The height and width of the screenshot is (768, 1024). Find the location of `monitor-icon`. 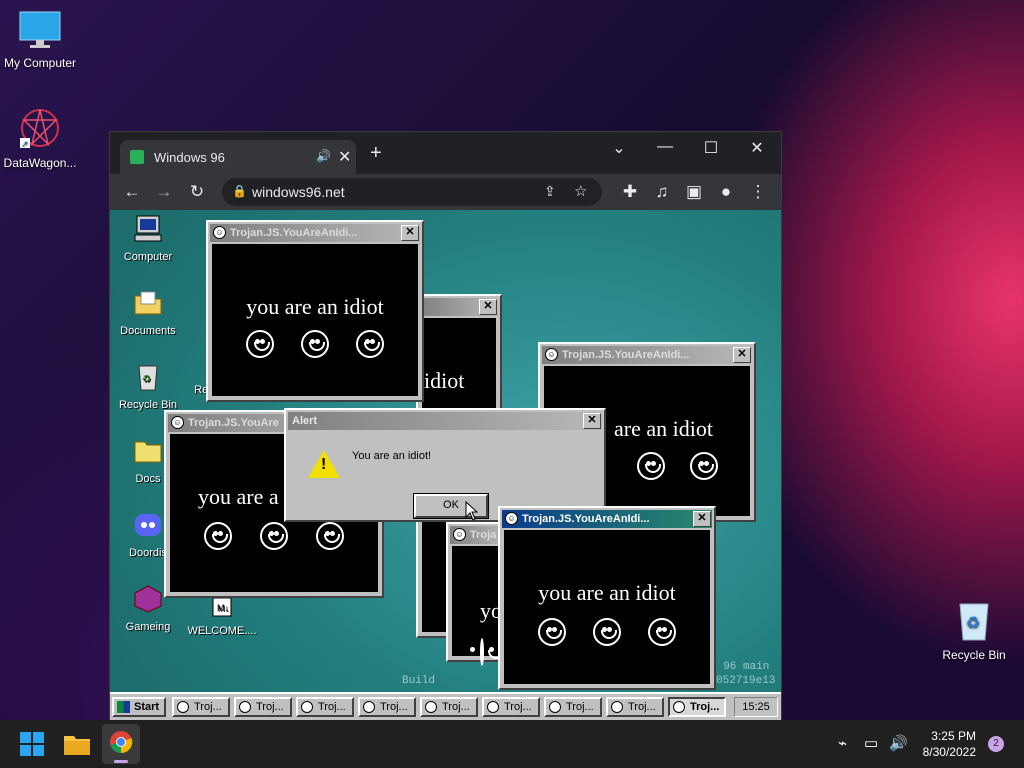

monitor-icon is located at coordinates (40, 29).